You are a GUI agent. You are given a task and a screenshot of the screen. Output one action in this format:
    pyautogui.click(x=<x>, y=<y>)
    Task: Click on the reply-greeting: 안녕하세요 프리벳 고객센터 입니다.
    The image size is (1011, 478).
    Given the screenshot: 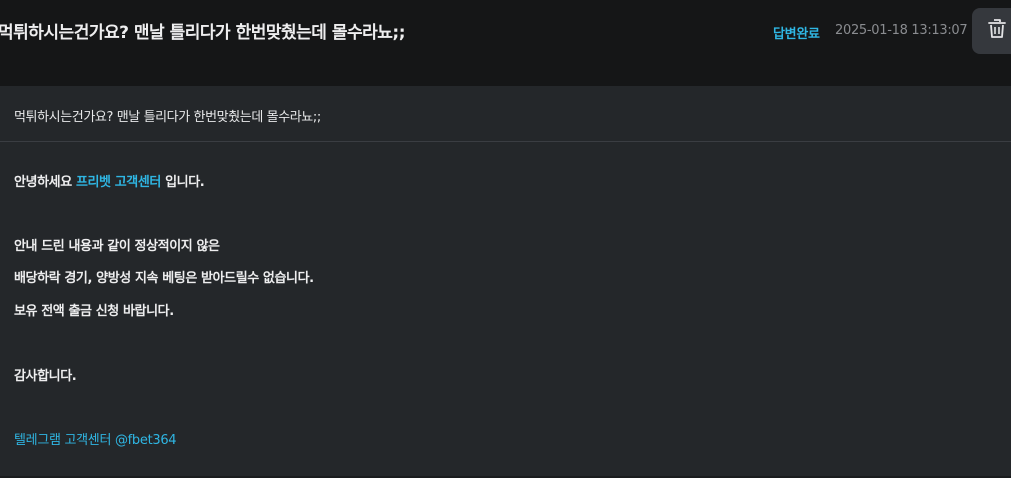 What is the action you would take?
    pyautogui.click(x=109, y=180)
    